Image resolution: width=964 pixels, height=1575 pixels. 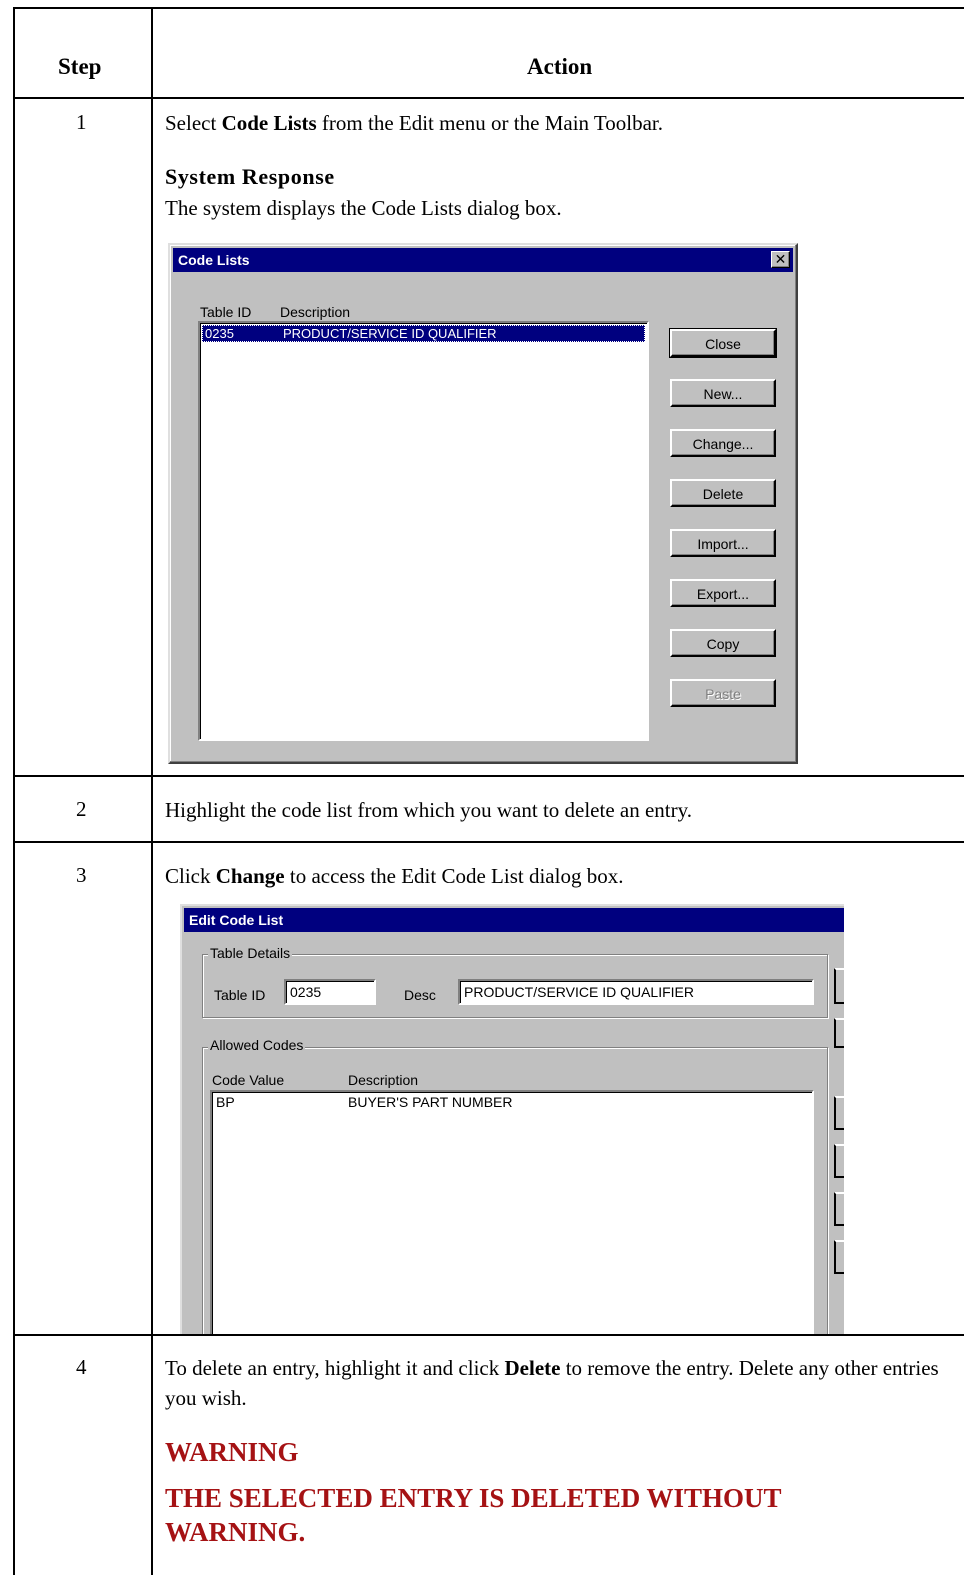 What do you see at coordinates (780, 259) in the screenshot?
I see `close-icon: ✕` at bounding box center [780, 259].